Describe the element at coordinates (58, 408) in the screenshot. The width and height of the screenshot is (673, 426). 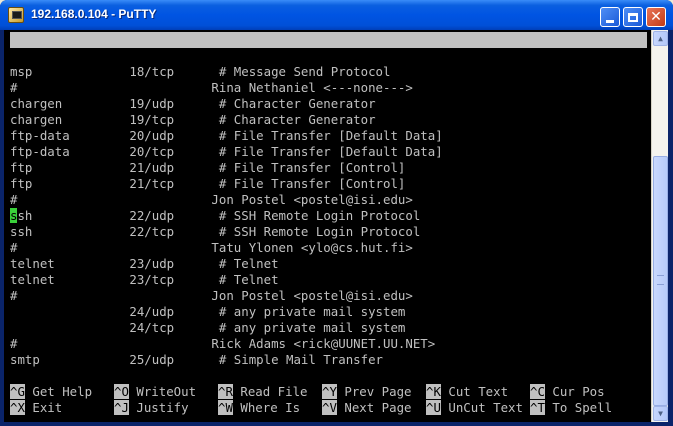
I see `shortcut-exit: ^X Exit` at that location.